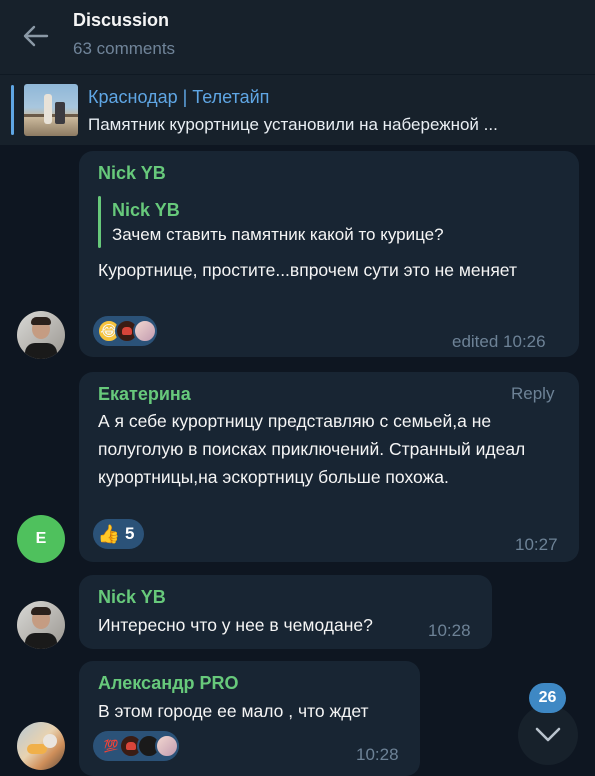  I want to click on arrow-left-icon, so click(36, 36).